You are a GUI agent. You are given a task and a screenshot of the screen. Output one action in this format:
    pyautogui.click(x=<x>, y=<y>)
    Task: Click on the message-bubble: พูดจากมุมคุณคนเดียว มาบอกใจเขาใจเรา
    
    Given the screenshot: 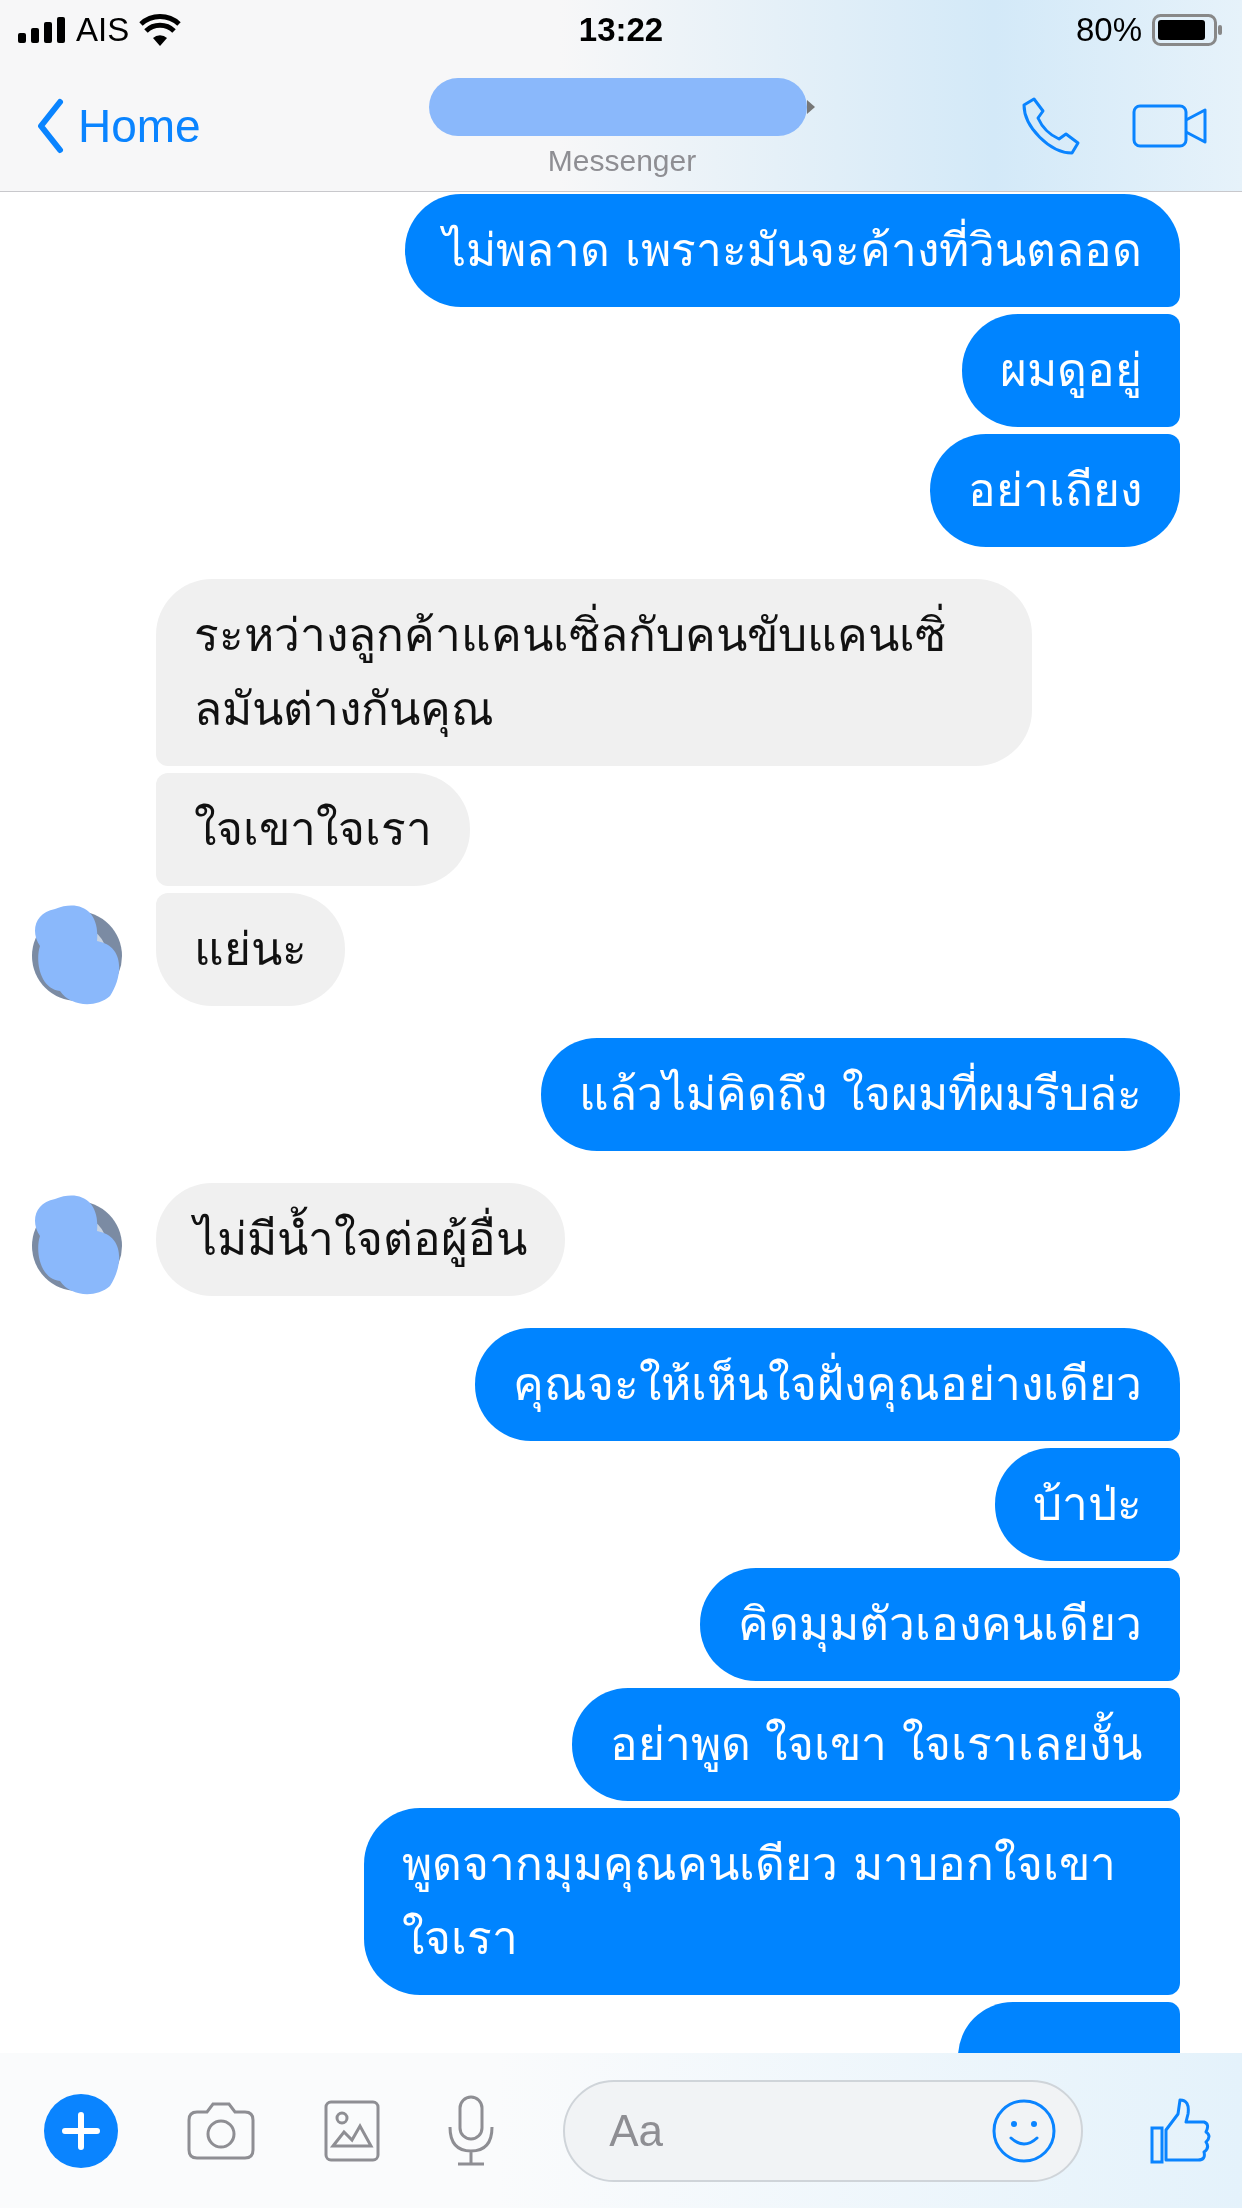 What is the action you would take?
    pyautogui.click(x=772, y=1901)
    